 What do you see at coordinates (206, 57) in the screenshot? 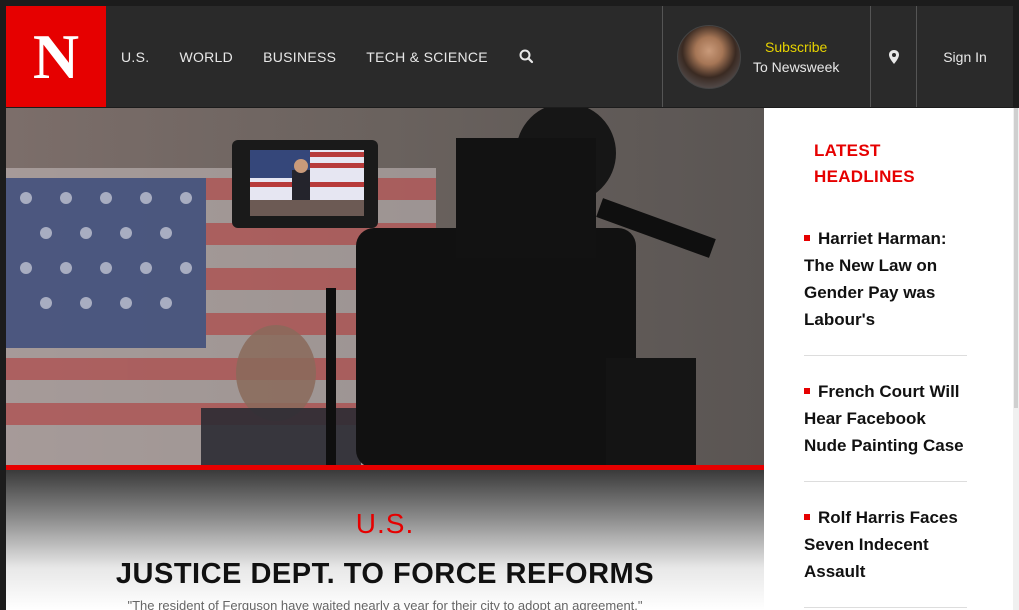
I see `nav-world: WORLD` at bounding box center [206, 57].